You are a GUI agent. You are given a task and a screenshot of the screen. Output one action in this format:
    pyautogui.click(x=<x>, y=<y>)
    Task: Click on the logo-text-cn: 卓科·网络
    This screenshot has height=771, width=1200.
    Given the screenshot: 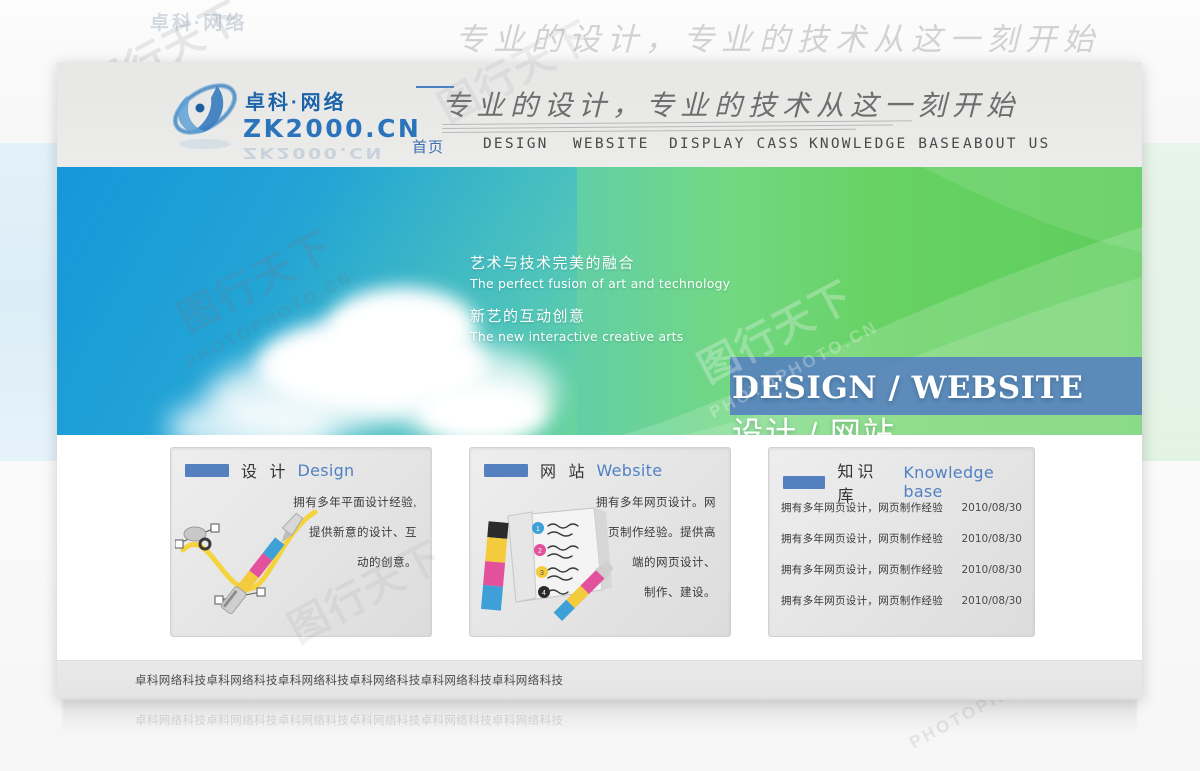 What is the action you would take?
    pyautogui.click(x=296, y=103)
    